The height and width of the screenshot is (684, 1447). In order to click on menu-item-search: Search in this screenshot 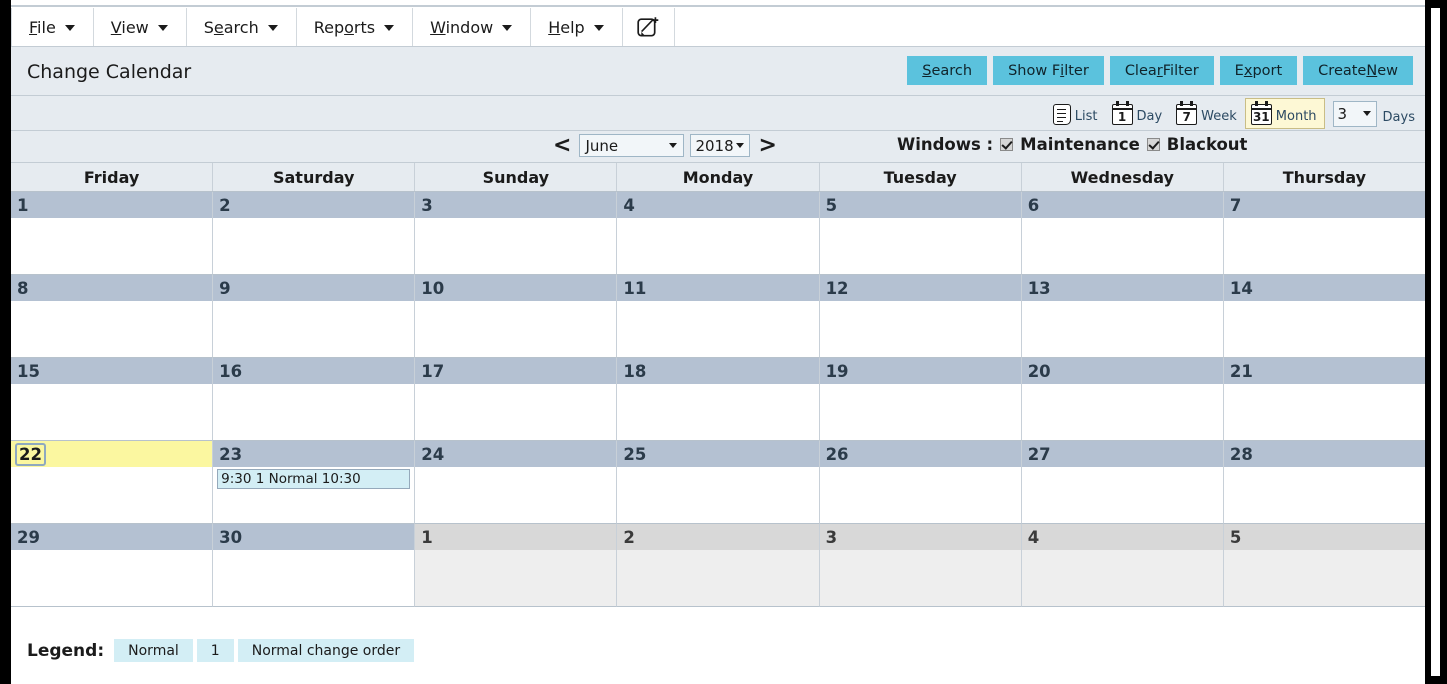, I will do `click(242, 27)`.